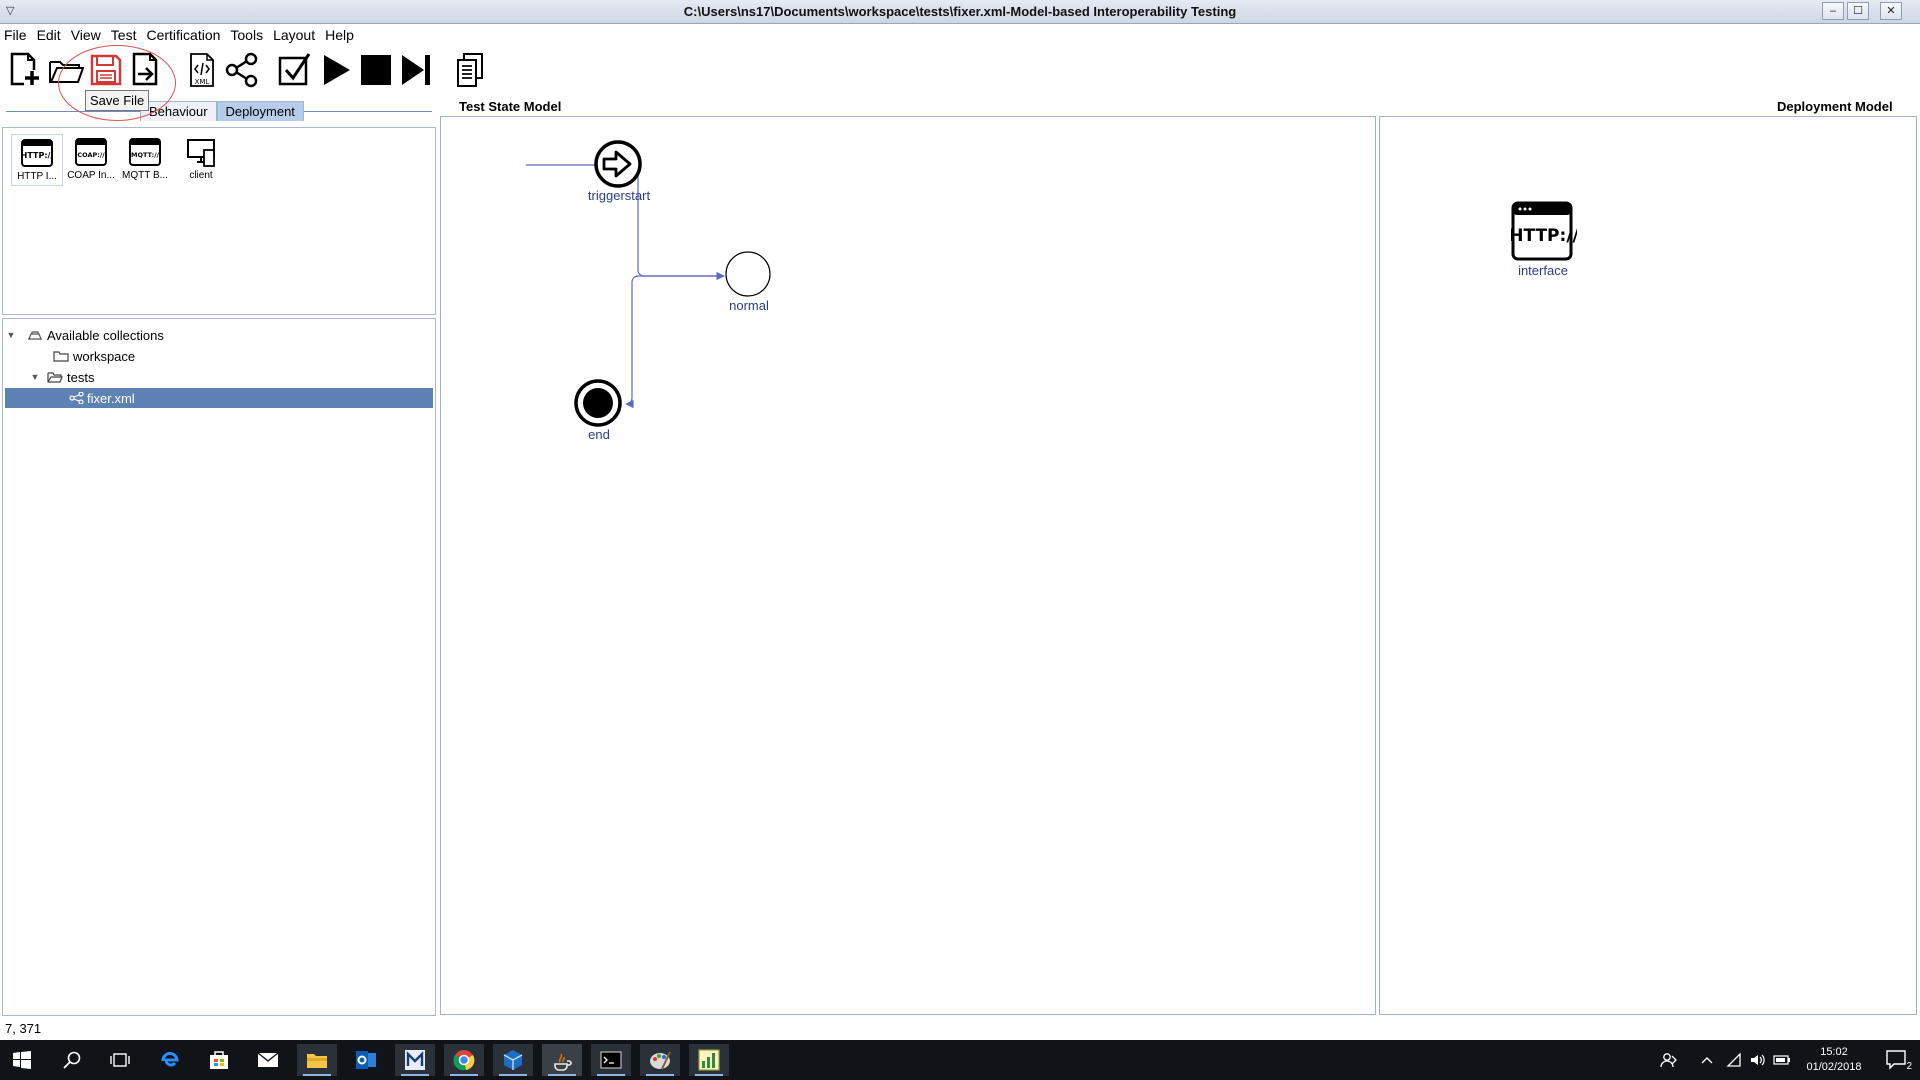  Describe the element at coordinates (35, 335) in the screenshot. I see `collections-icon` at that location.